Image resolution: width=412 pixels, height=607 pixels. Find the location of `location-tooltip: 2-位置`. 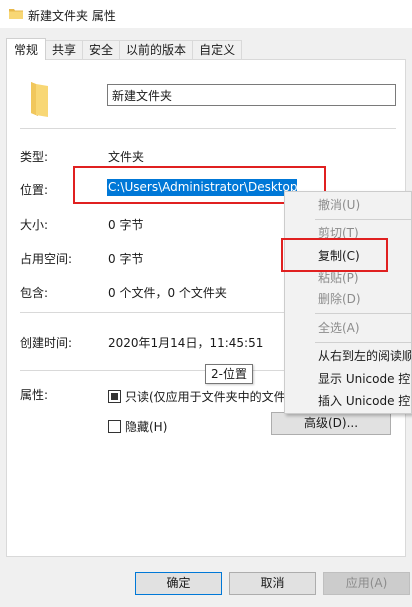

location-tooltip: 2-位置 is located at coordinates (229, 374).